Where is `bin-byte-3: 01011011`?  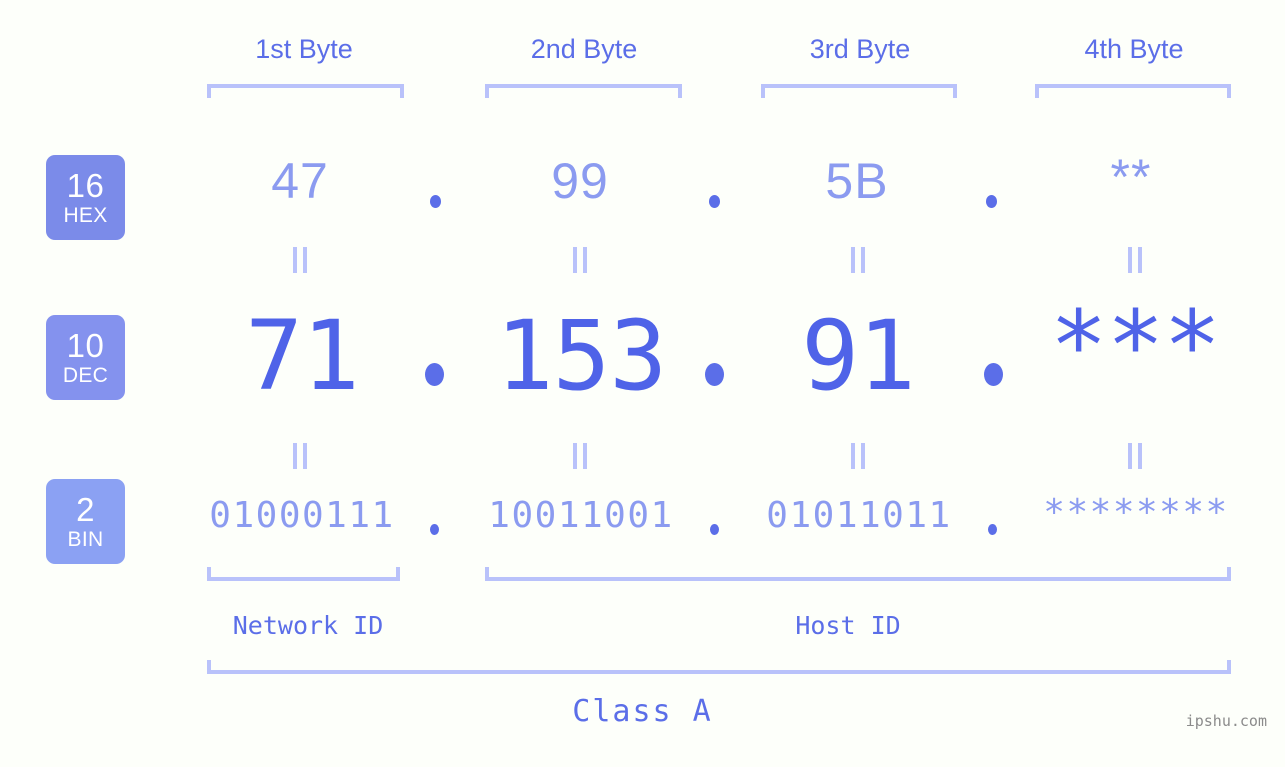 bin-byte-3: 01011011 is located at coordinates (859, 515).